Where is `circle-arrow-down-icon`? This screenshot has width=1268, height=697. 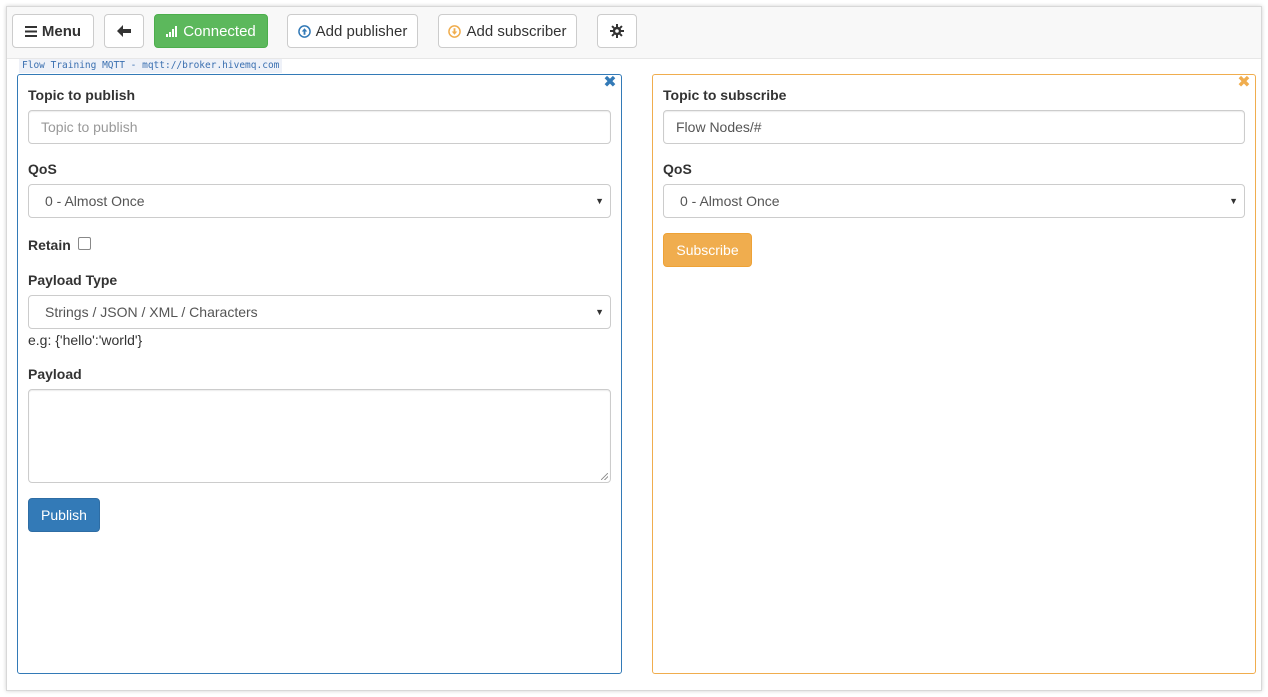
circle-arrow-down-icon is located at coordinates (455, 31).